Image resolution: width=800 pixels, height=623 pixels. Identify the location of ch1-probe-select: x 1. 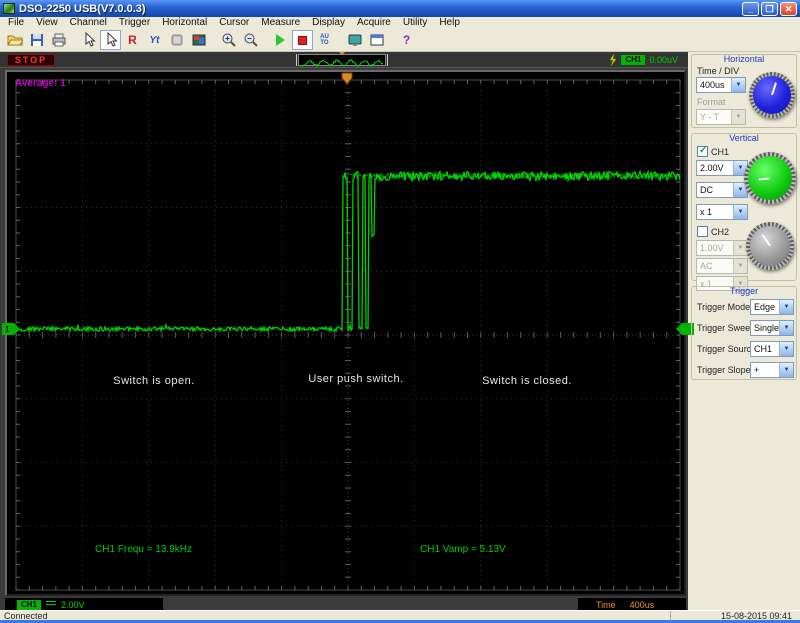
(722, 212).